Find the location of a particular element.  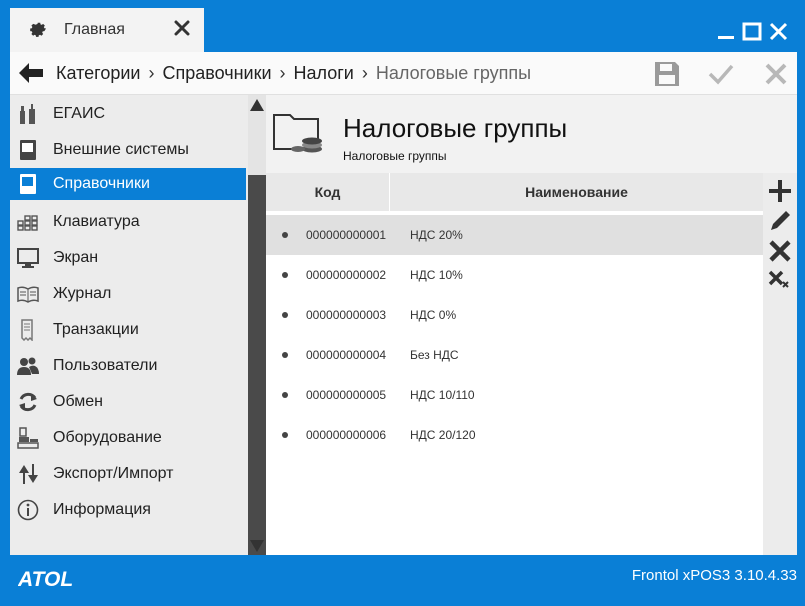

sidebar-item-information: Информация is located at coordinates (128, 510).